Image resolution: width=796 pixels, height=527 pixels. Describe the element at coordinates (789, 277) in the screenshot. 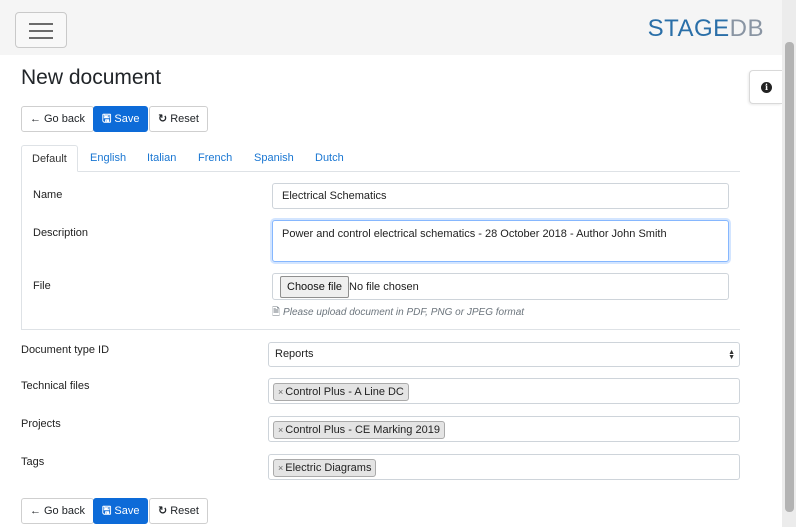

I see `scrollbar-thumb` at that location.